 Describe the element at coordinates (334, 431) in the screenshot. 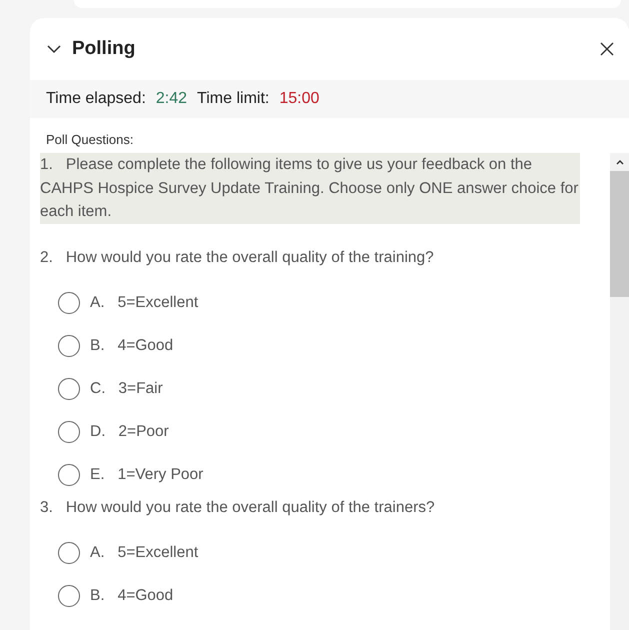

I see `answer-option: D. 2=Poor` at that location.